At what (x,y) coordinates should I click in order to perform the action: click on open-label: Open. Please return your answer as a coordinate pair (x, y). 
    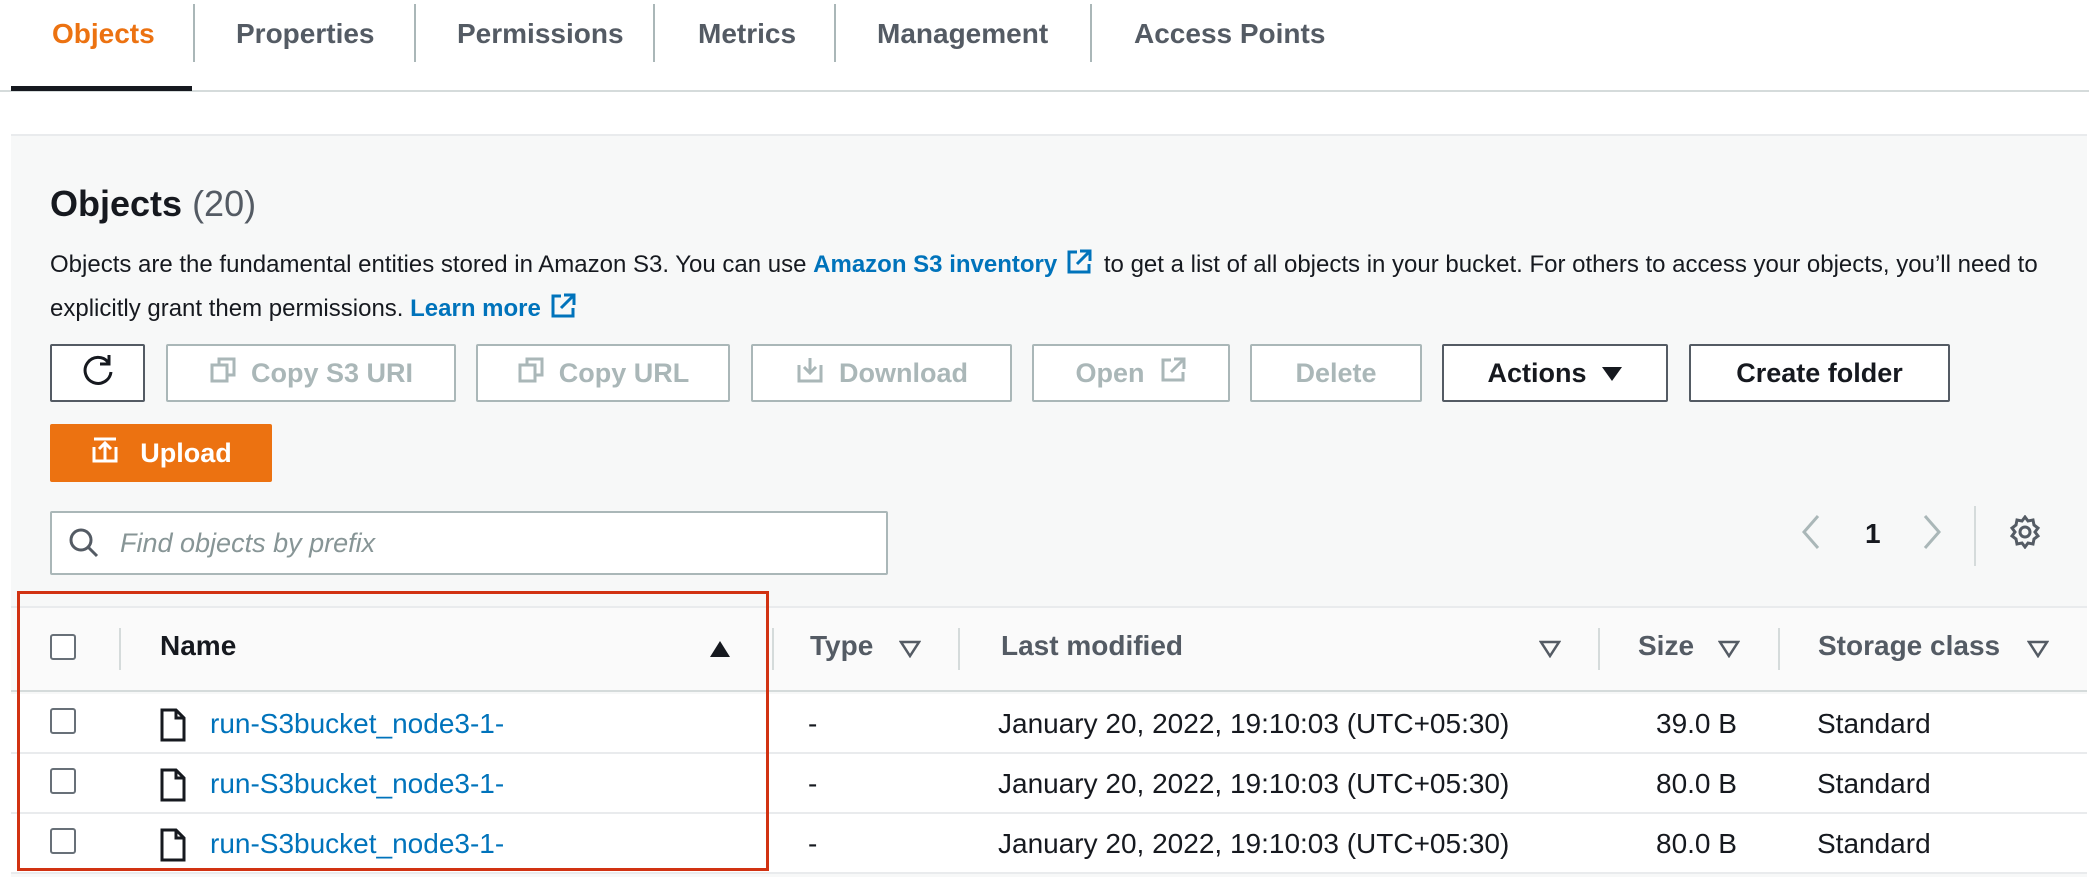
    Looking at the image, I should click on (1110, 372).